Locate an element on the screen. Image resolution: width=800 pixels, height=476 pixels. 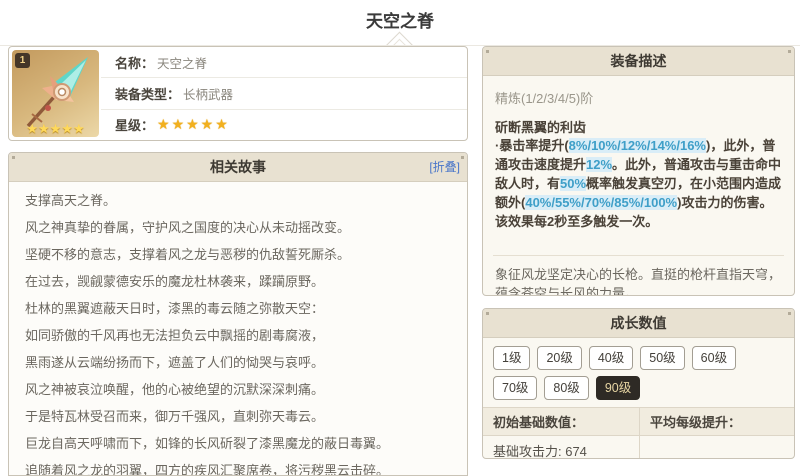
level-tab: 60级 is located at coordinates (714, 358).